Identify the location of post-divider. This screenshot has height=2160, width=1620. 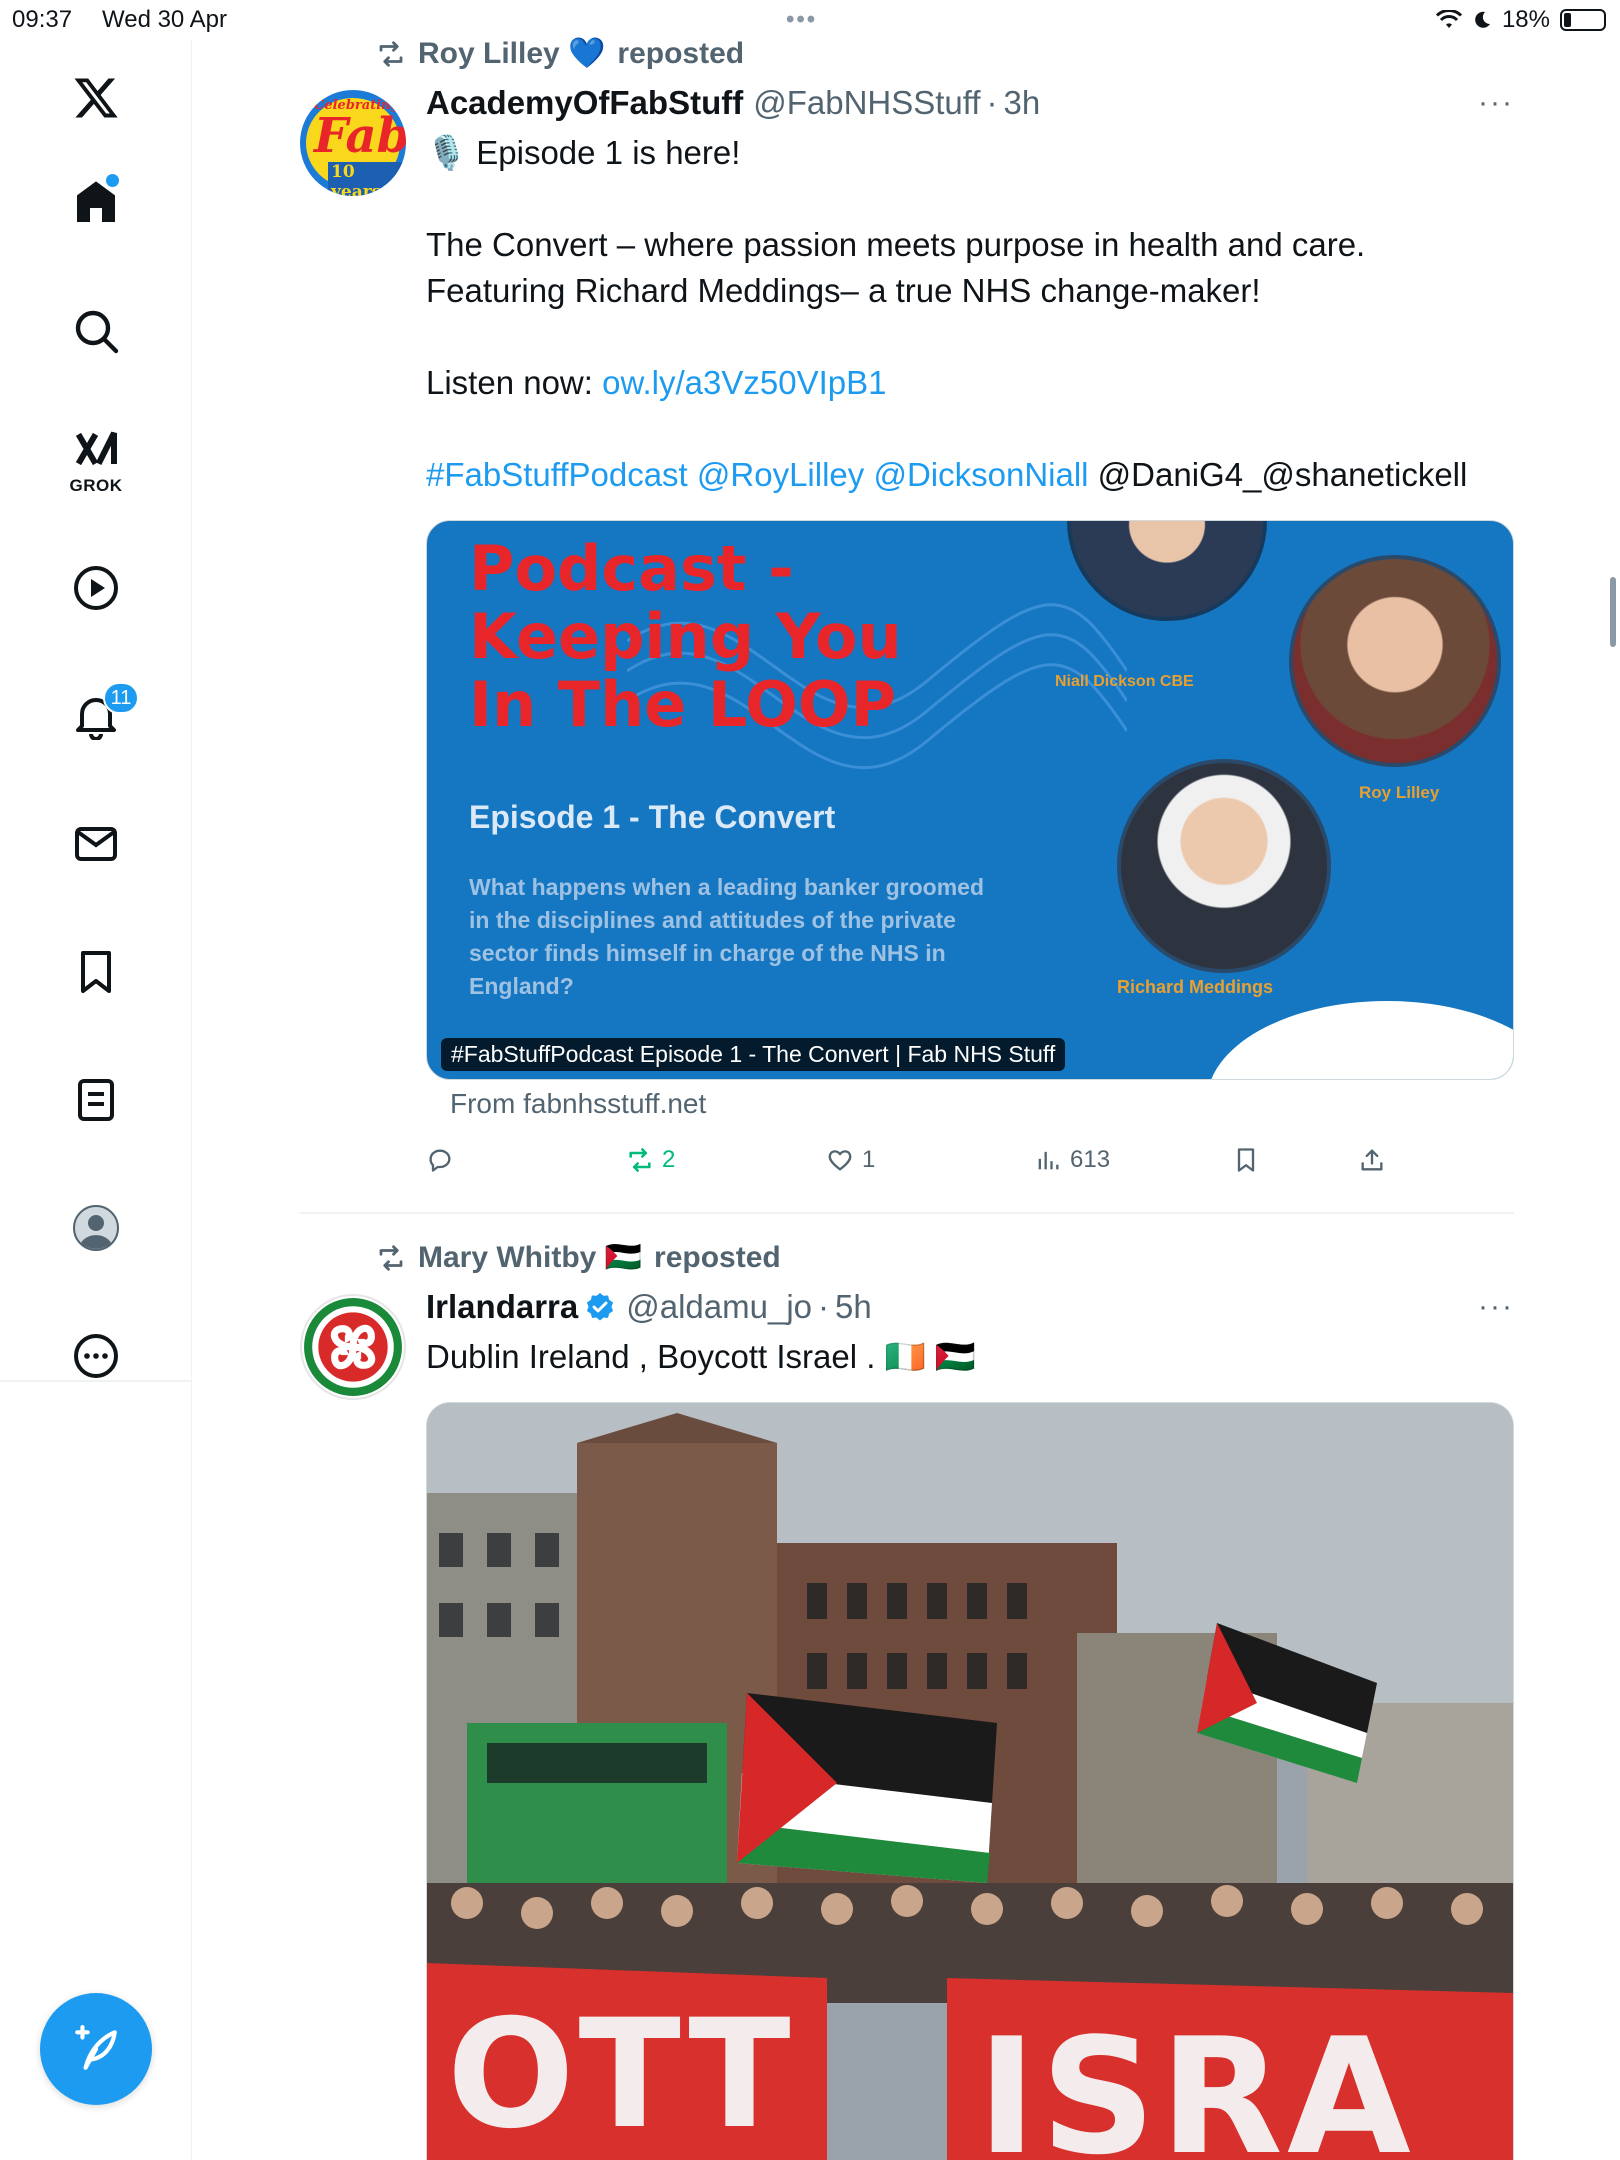
(907, 1213).